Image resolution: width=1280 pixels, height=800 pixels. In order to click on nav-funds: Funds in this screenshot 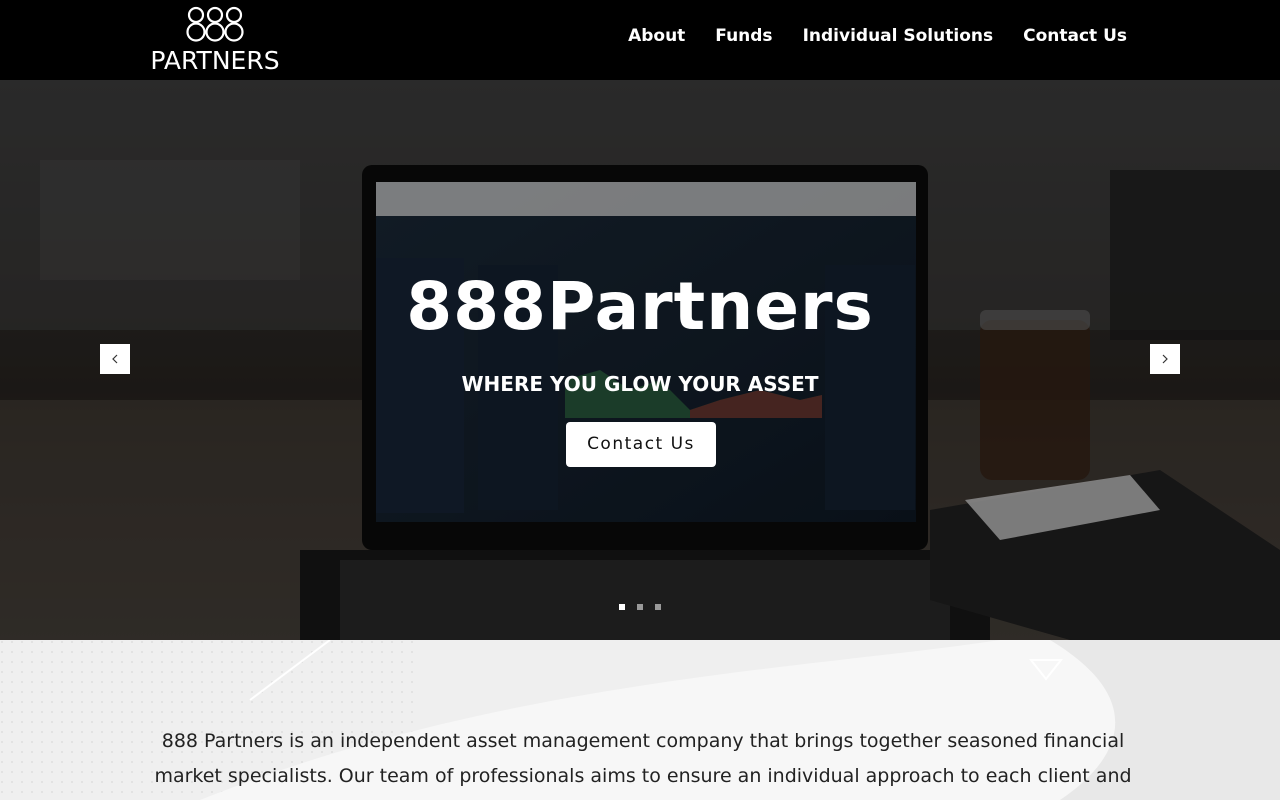, I will do `click(743, 36)`.